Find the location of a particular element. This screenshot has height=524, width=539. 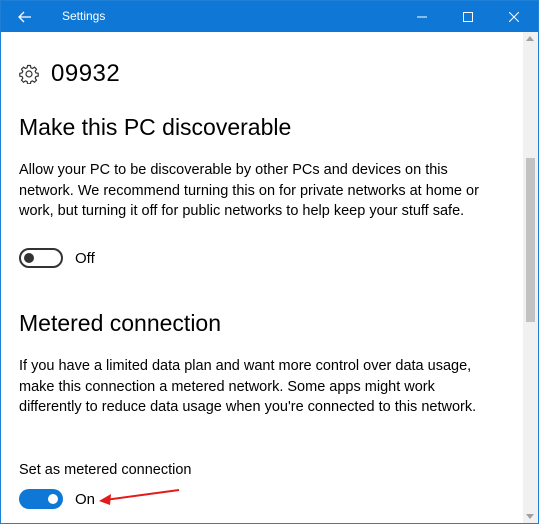

vertical-scrollbar is located at coordinates (530, 277).